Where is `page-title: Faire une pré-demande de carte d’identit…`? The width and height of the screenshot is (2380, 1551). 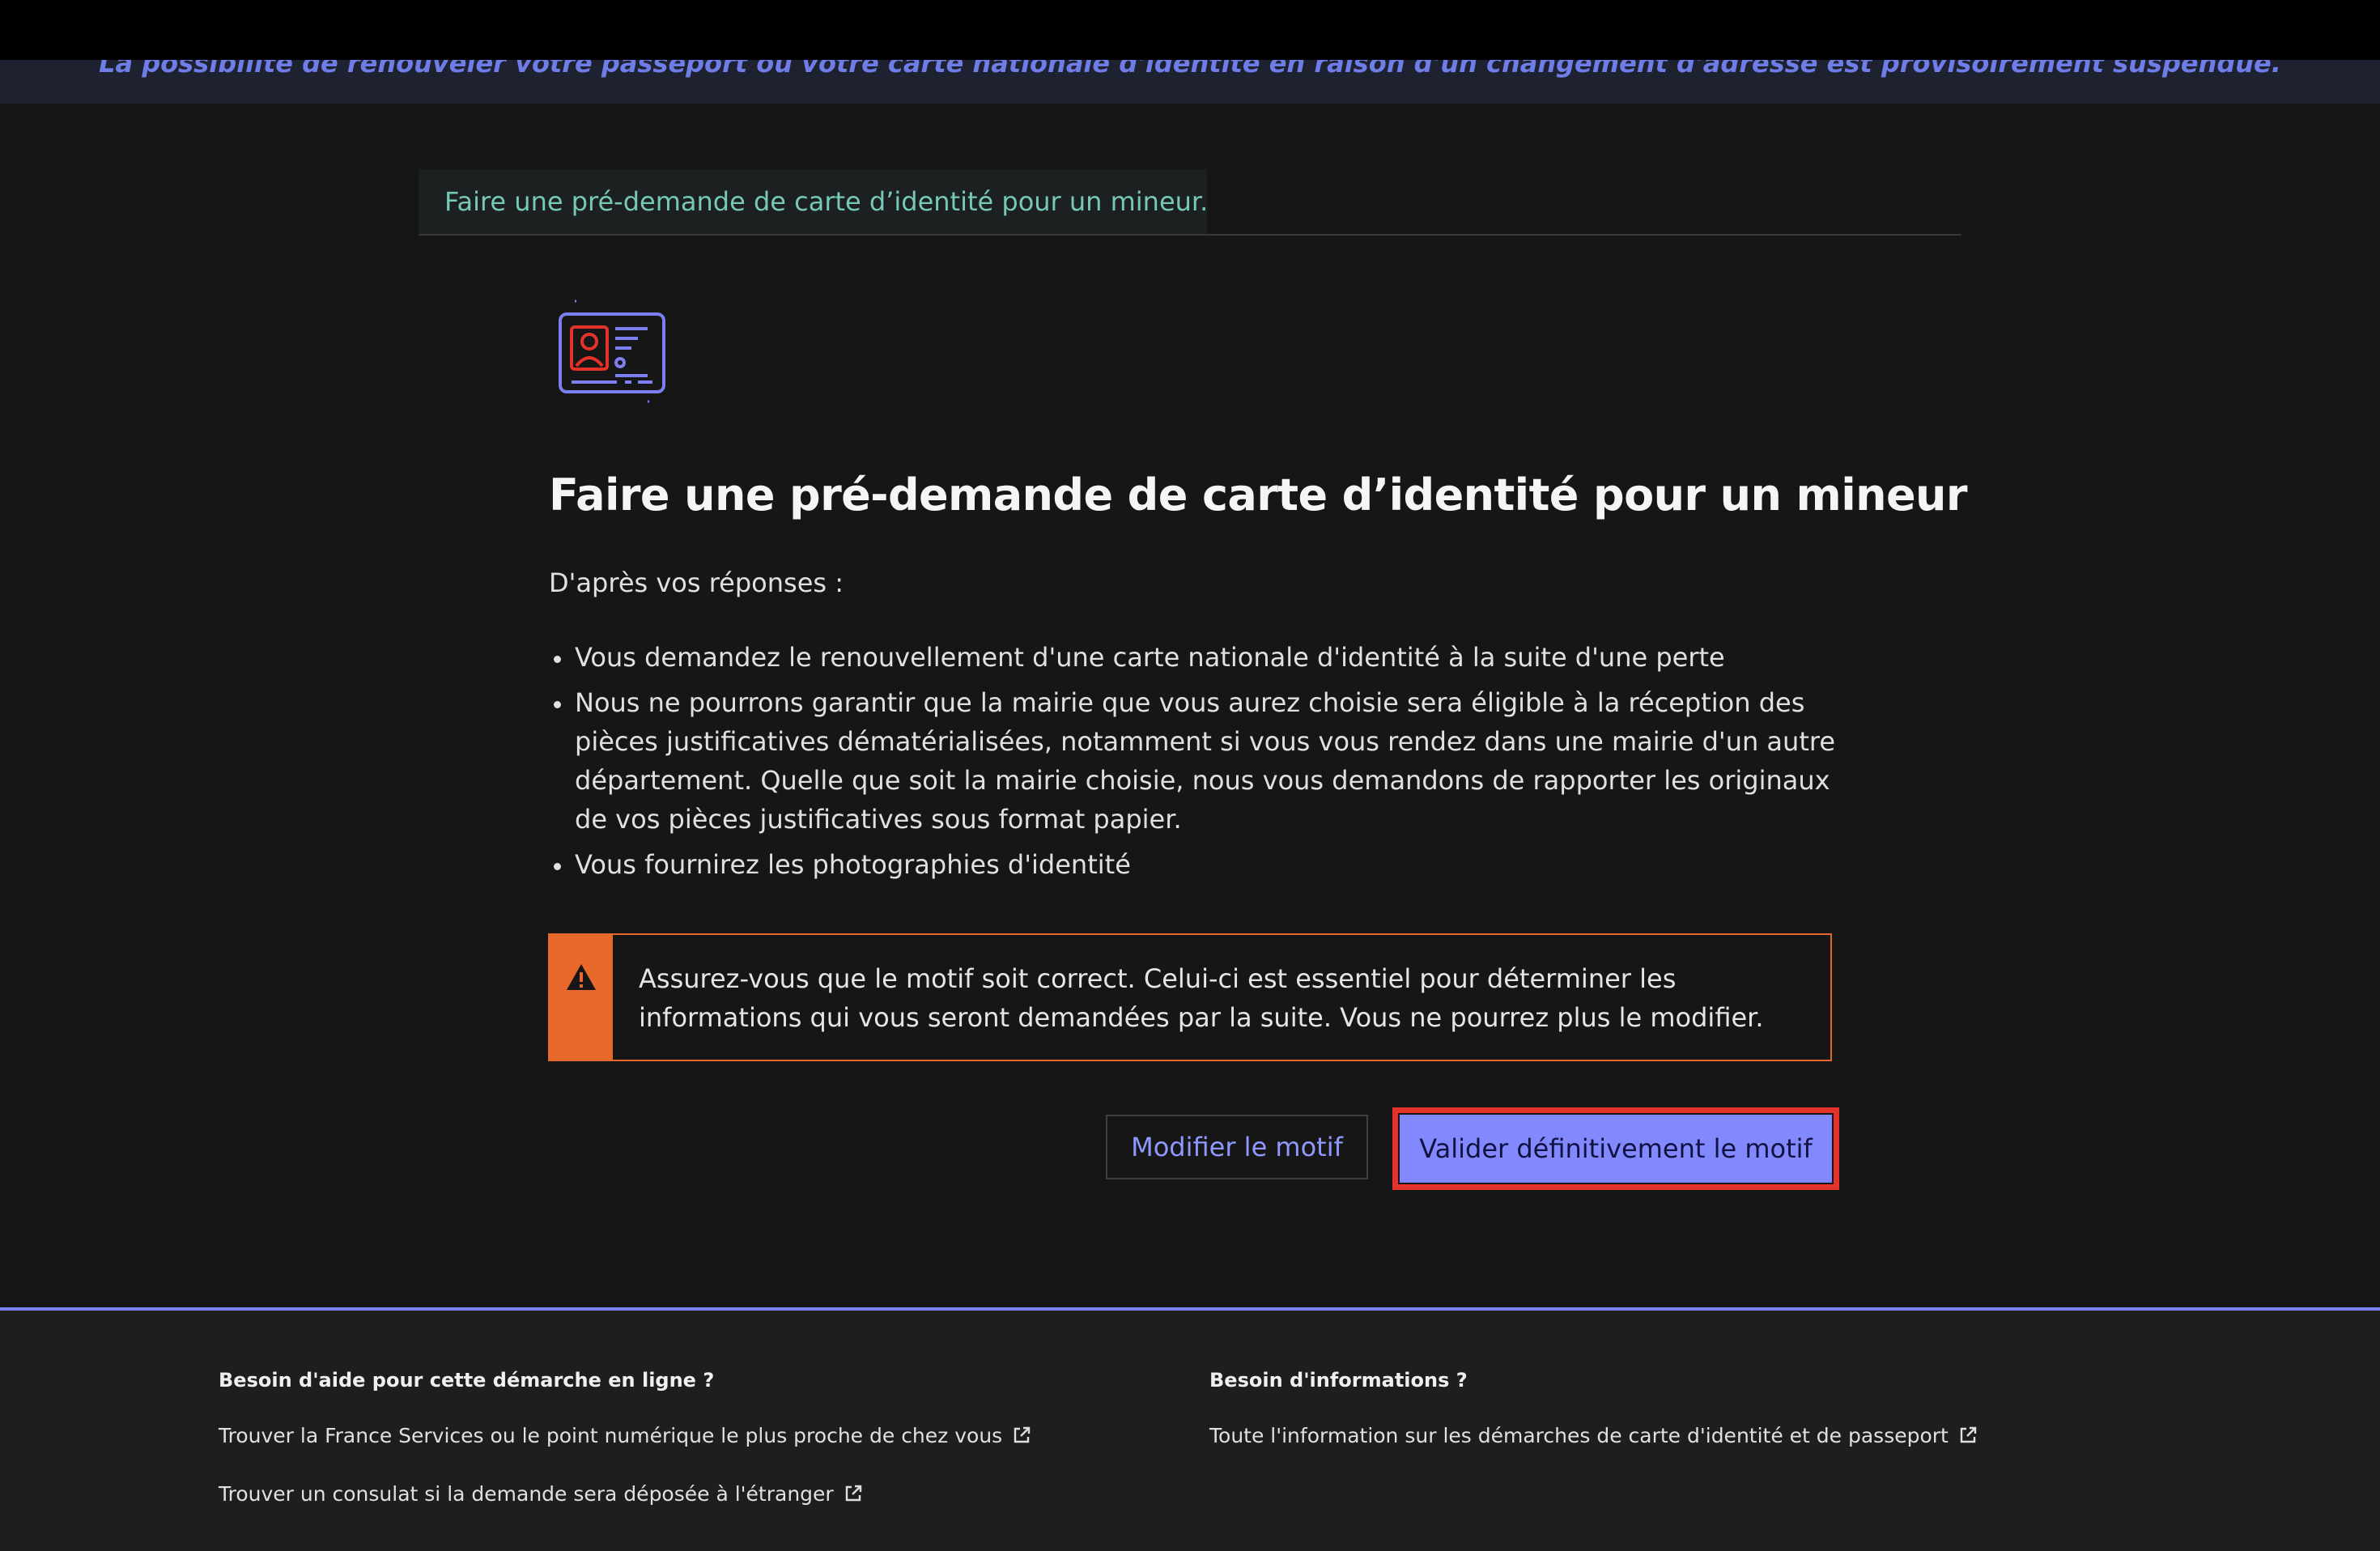 page-title: Faire une pré-demande de carte d’identit… is located at coordinates (1258, 496).